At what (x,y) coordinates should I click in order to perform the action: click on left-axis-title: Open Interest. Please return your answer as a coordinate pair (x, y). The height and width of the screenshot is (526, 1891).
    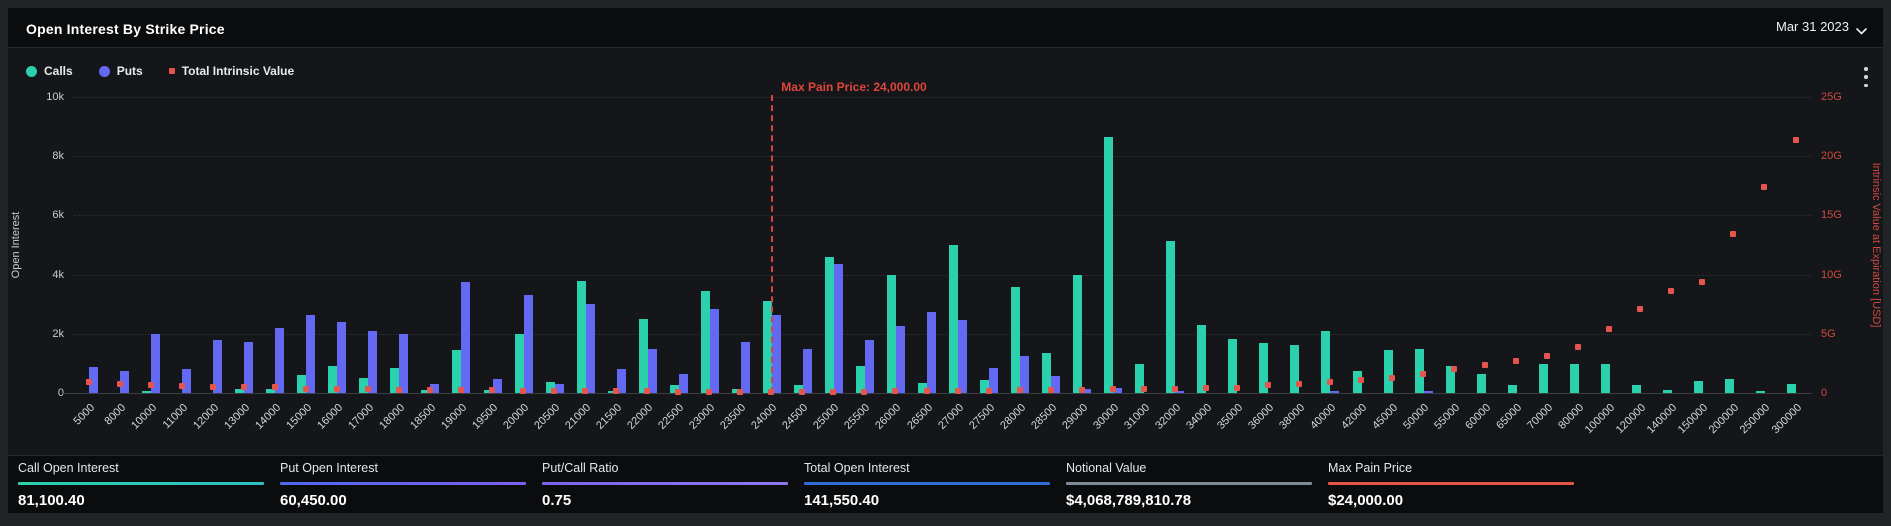
    Looking at the image, I should click on (16, 245).